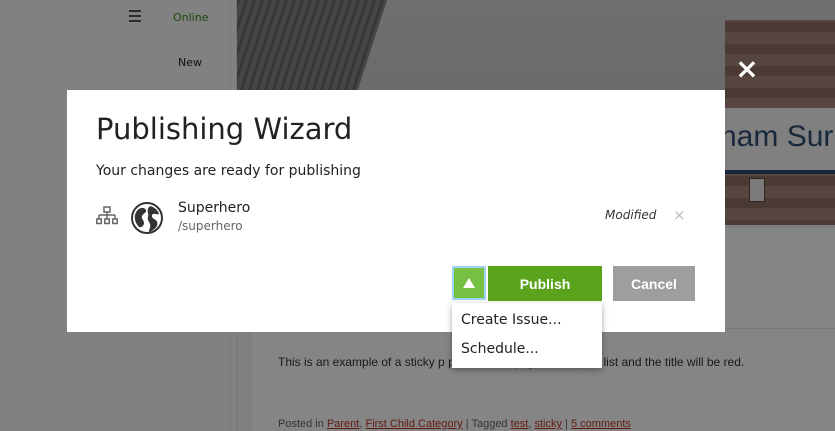  Describe the element at coordinates (224, 129) in the screenshot. I see `dialog-title: Publishing Wizard` at that location.